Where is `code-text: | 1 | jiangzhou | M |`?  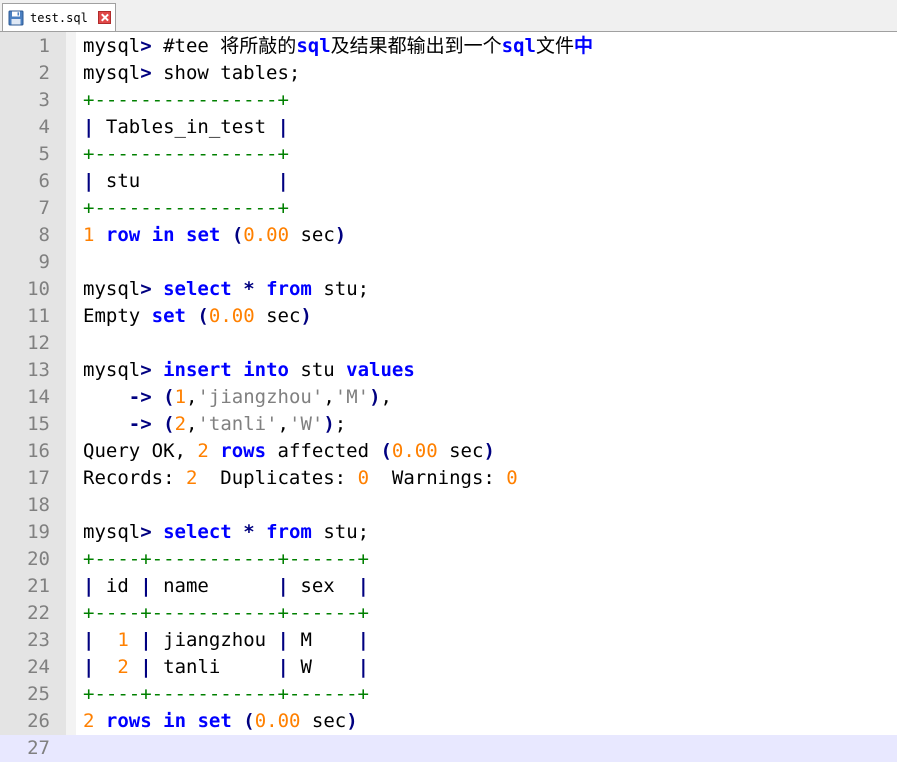 code-text: | 1 | jiangzhou | M | is located at coordinates (226, 640).